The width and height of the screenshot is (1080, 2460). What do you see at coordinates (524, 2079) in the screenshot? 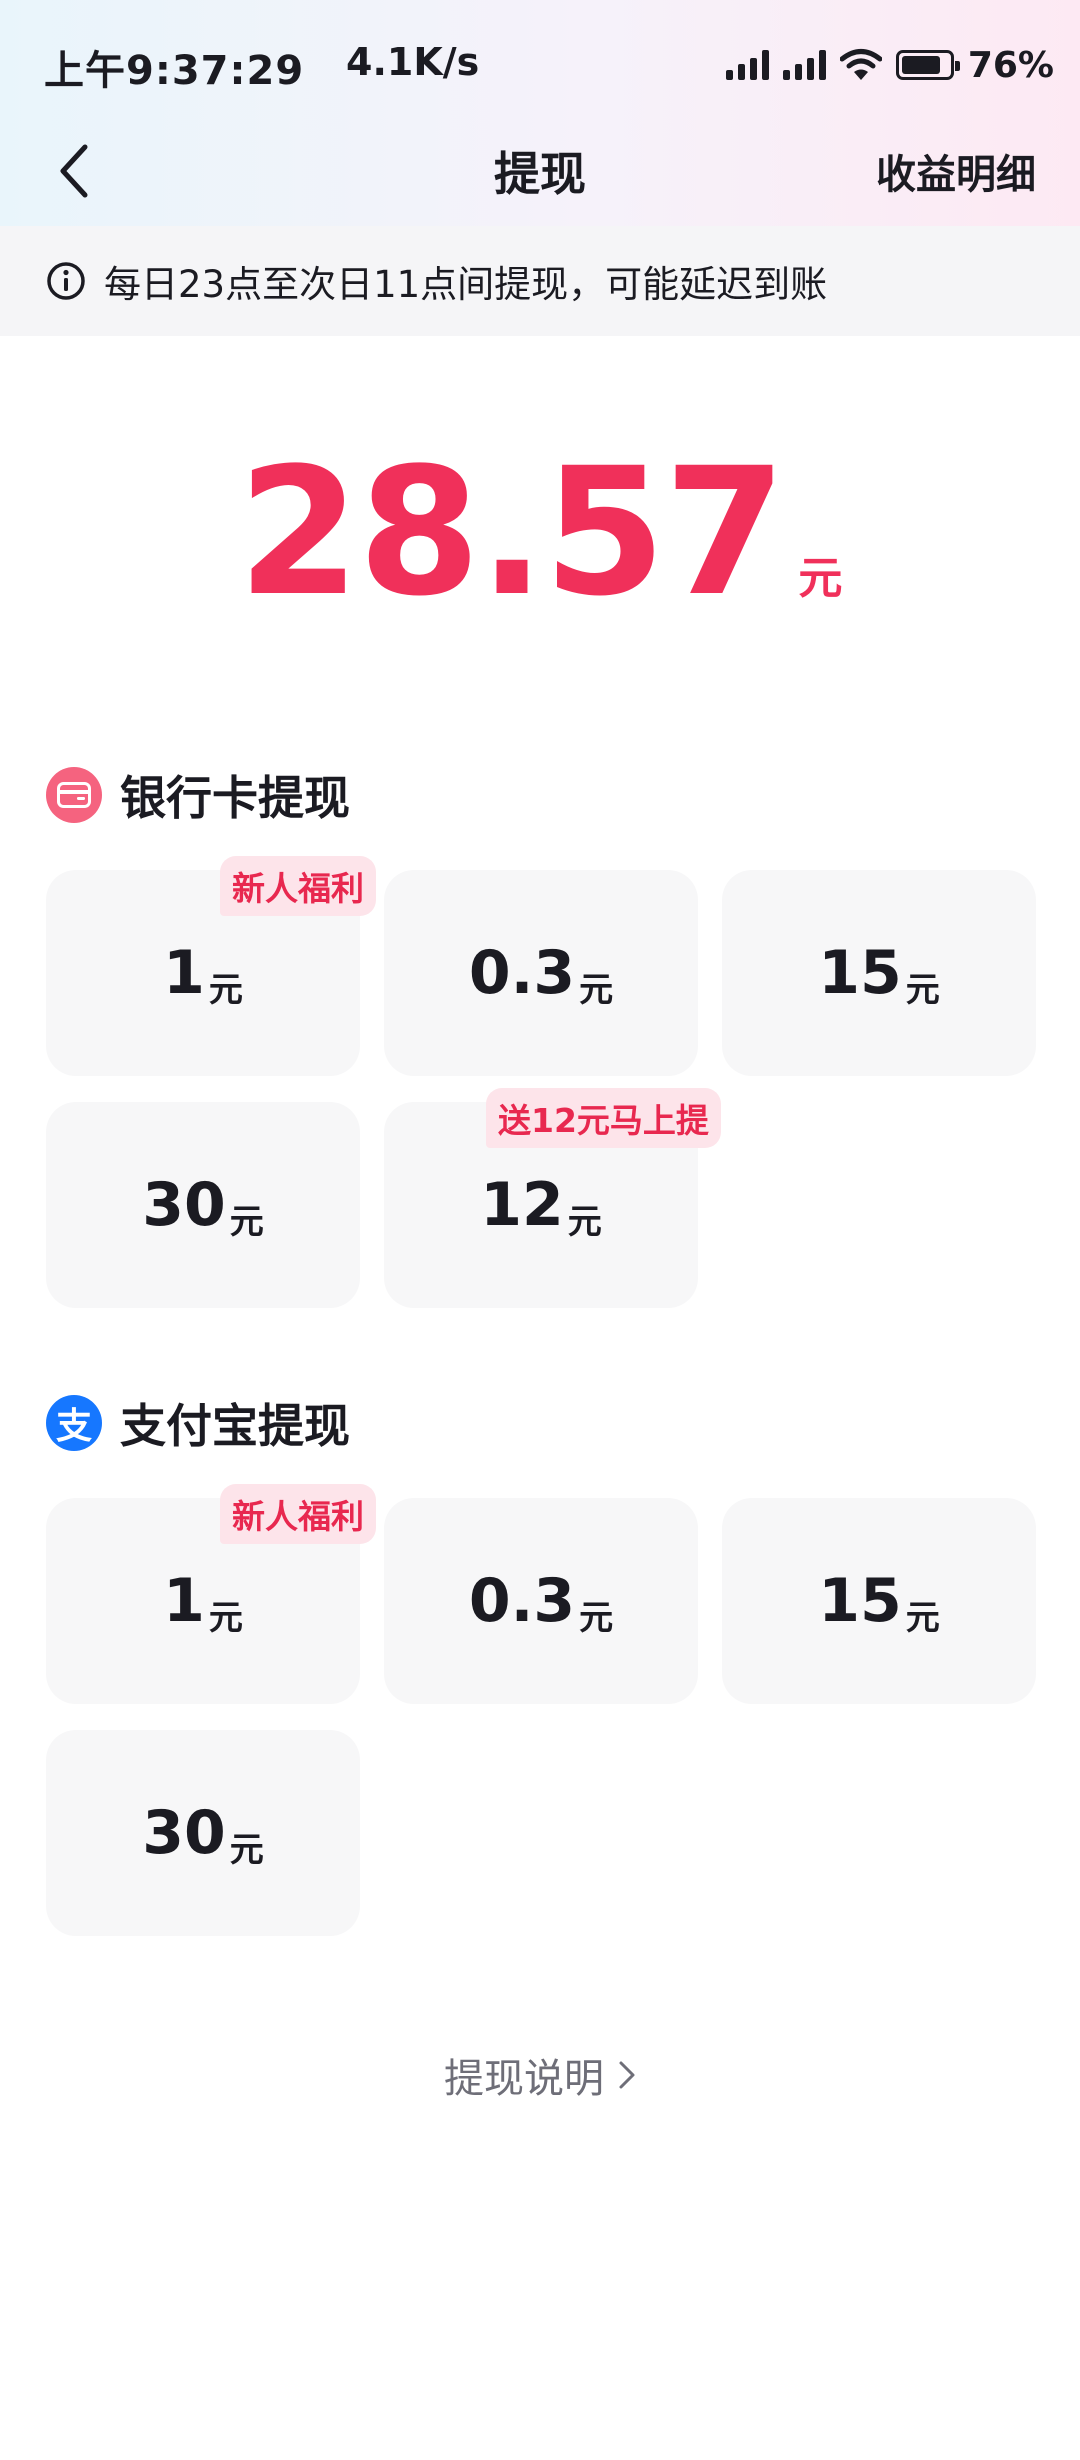
I see `explain-label: 提现说明` at bounding box center [524, 2079].